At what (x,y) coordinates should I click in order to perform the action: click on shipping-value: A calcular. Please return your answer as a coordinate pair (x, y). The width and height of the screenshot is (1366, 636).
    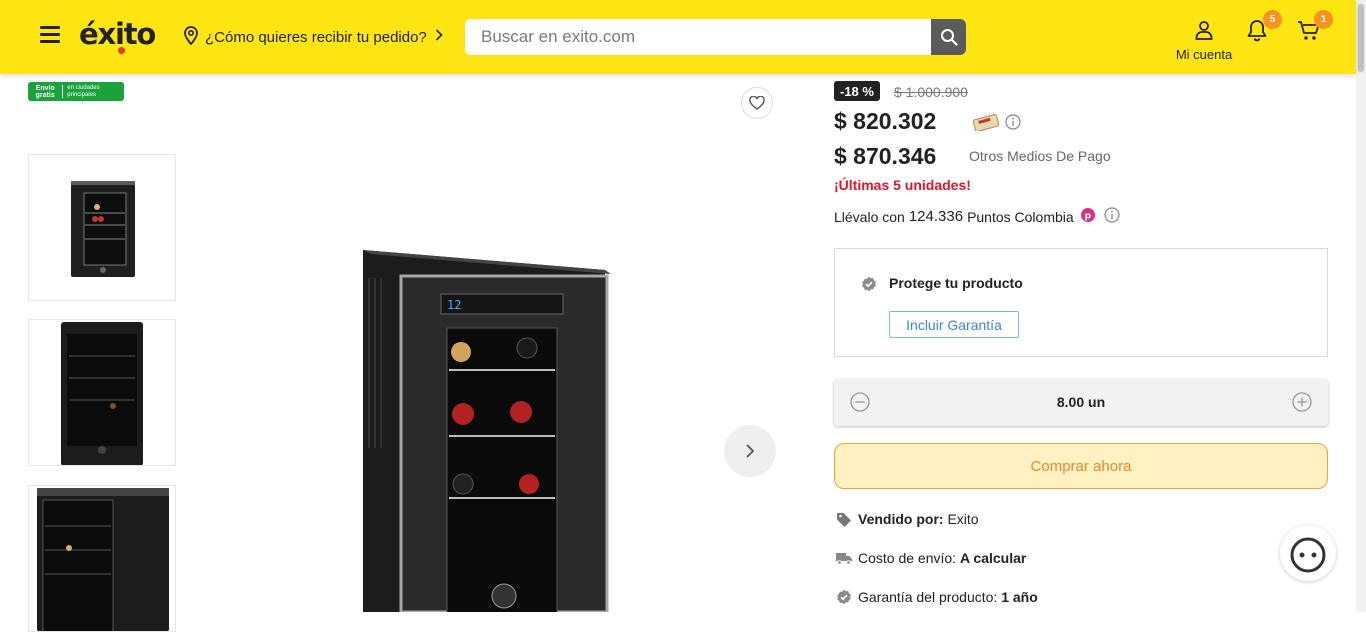
    Looking at the image, I should click on (993, 558).